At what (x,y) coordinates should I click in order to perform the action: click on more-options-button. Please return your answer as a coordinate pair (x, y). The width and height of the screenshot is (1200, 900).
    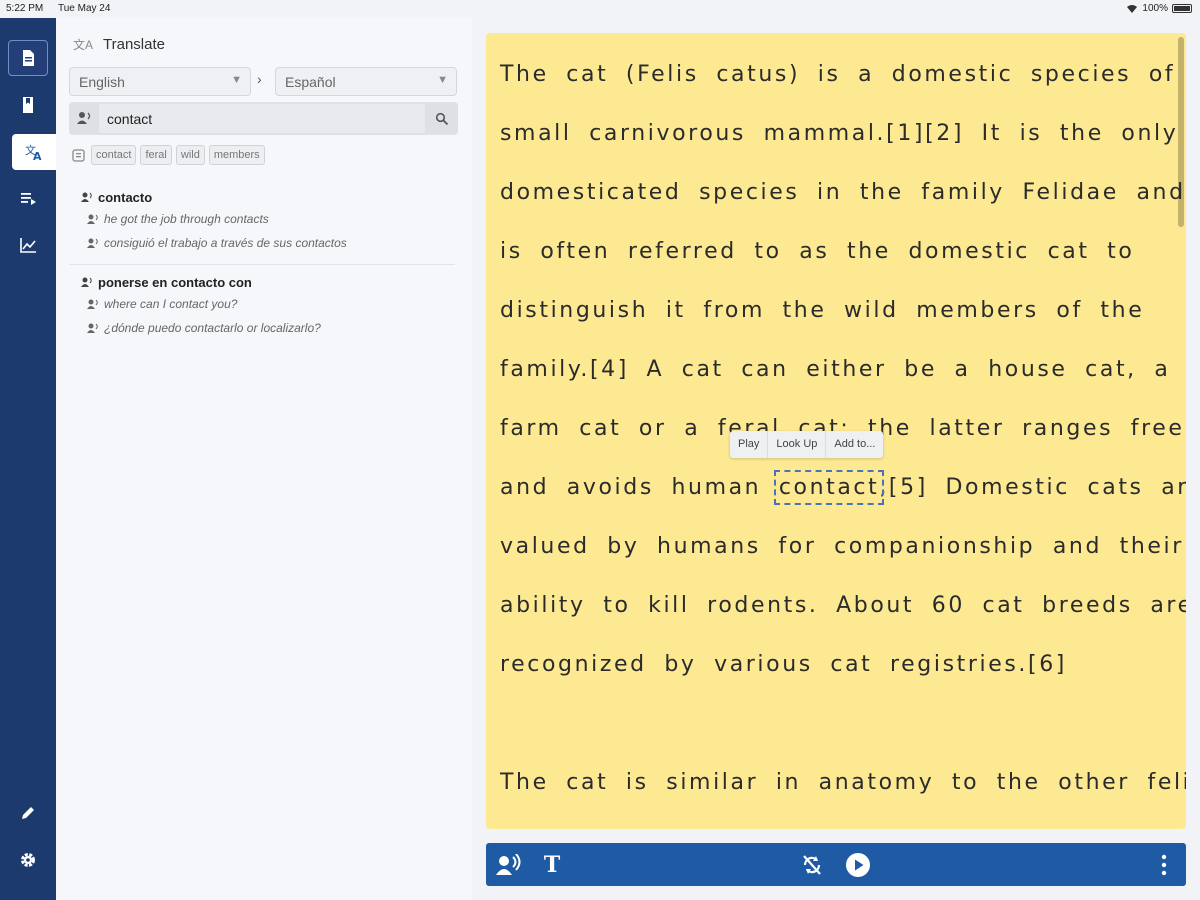
    Looking at the image, I should click on (1164, 864).